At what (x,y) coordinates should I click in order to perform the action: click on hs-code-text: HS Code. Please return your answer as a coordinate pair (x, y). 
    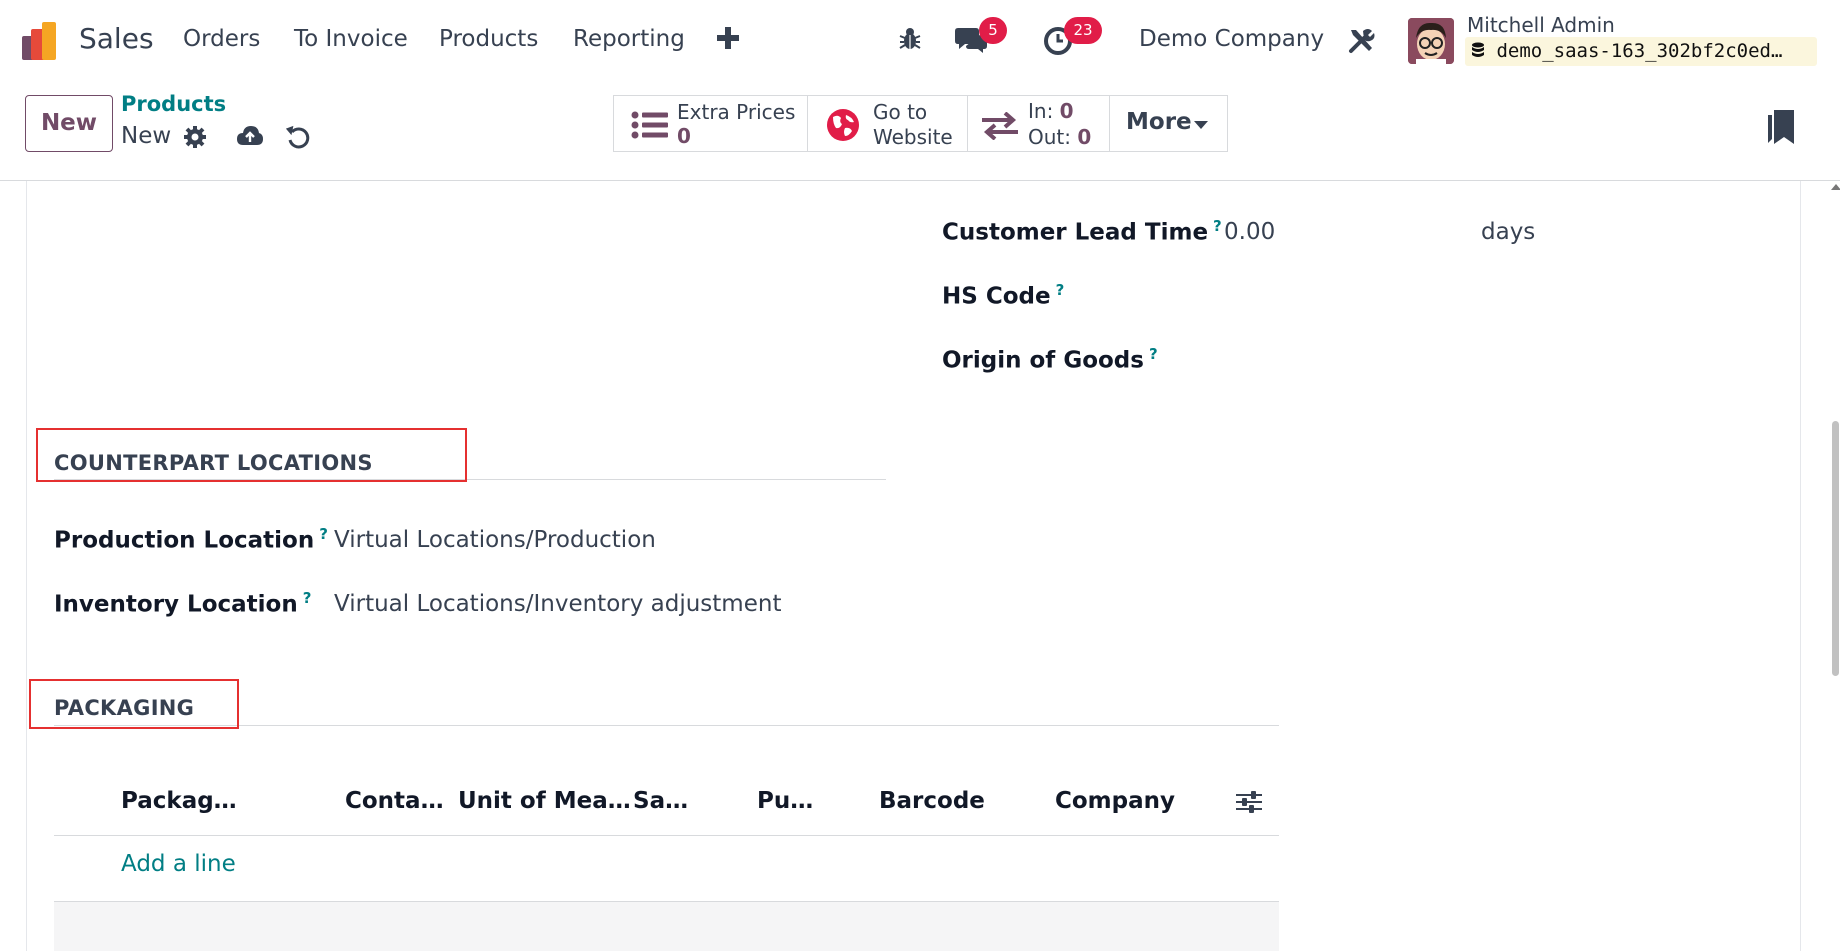
    Looking at the image, I should click on (996, 296).